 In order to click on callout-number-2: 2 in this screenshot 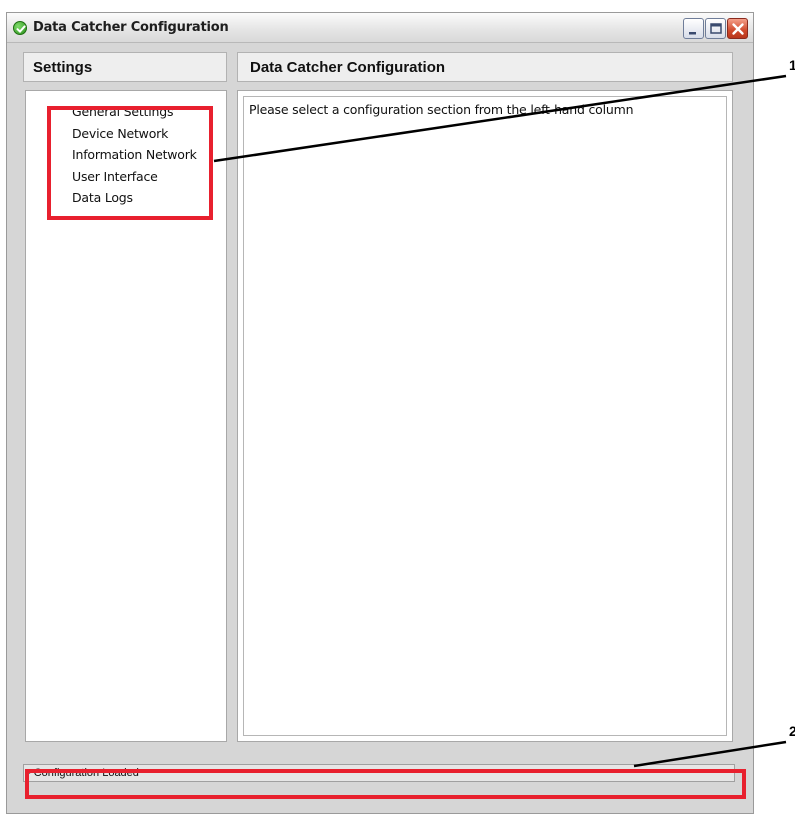, I will do `click(792, 731)`.